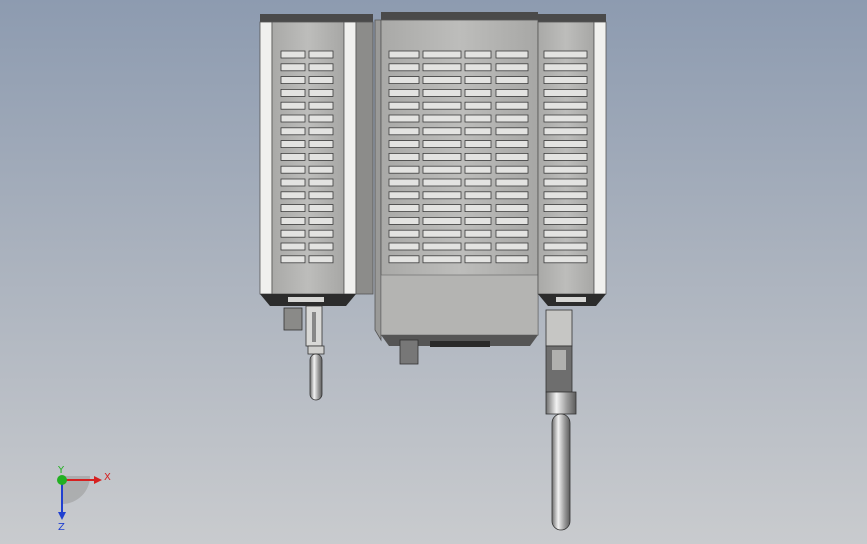 The height and width of the screenshot is (544, 867). Describe the element at coordinates (61, 470) in the screenshot. I see `y-axis-label: Y` at that location.